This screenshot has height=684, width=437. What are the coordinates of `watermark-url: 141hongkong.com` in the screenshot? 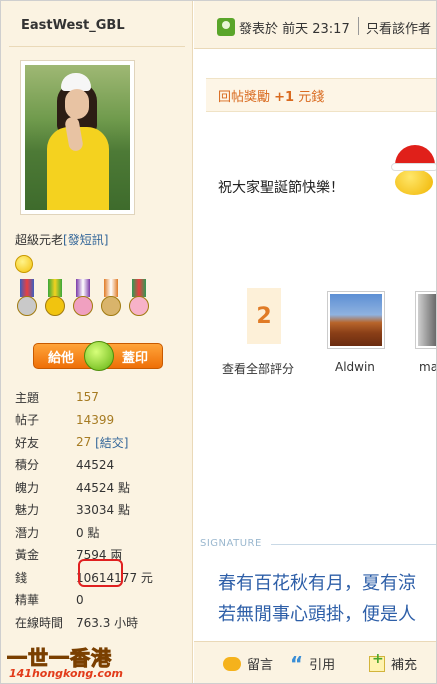 It's located at (66, 673).